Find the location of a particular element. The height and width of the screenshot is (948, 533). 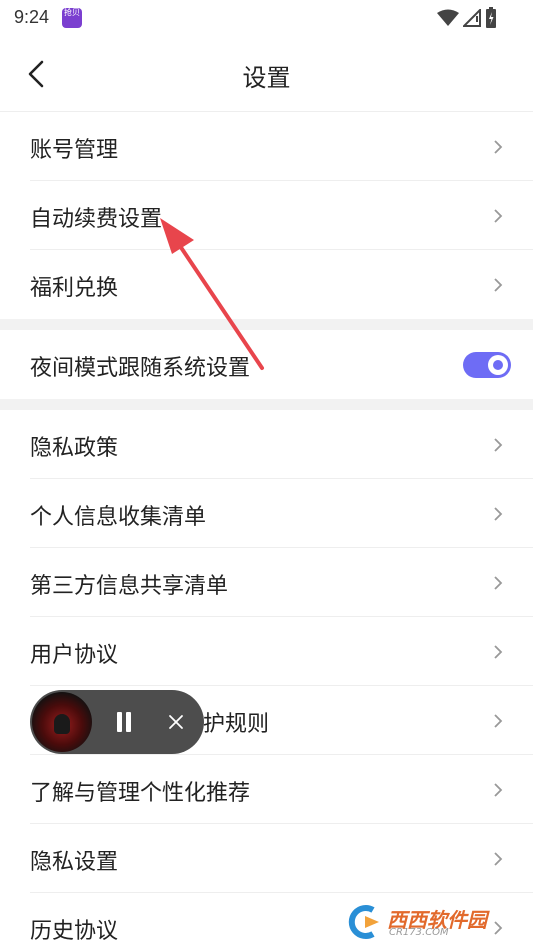

settings-item-label: 用户协议 is located at coordinates (74, 655).